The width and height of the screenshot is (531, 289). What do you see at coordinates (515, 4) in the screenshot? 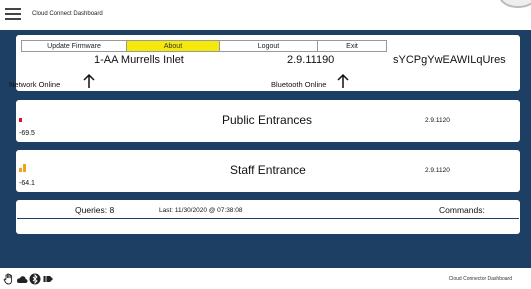
I see `corner-decoration` at bounding box center [515, 4].